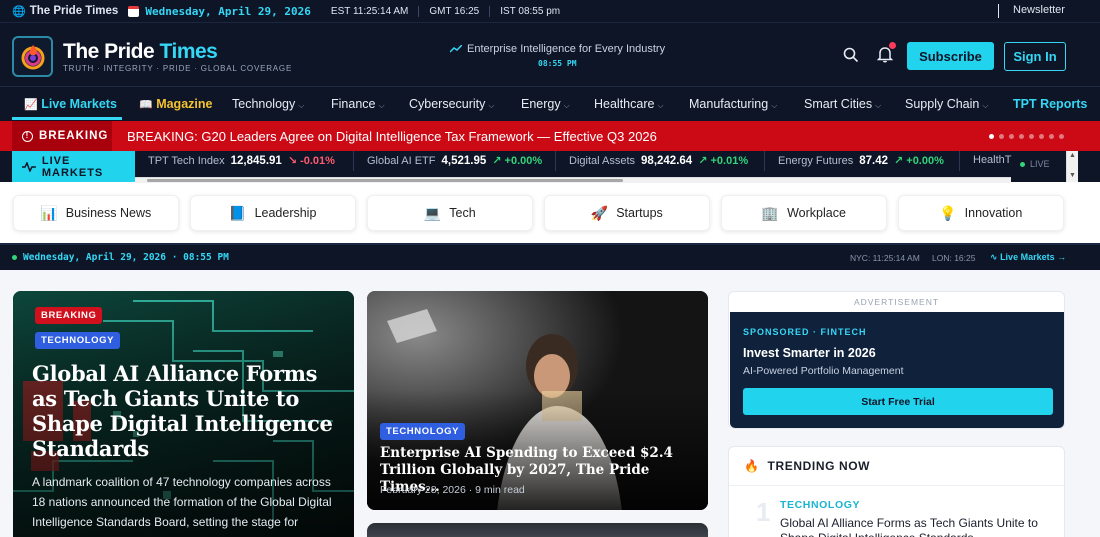  What do you see at coordinates (763, 512) in the screenshot?
I see `trending-rank: 1` at bounding box center [763, 512].